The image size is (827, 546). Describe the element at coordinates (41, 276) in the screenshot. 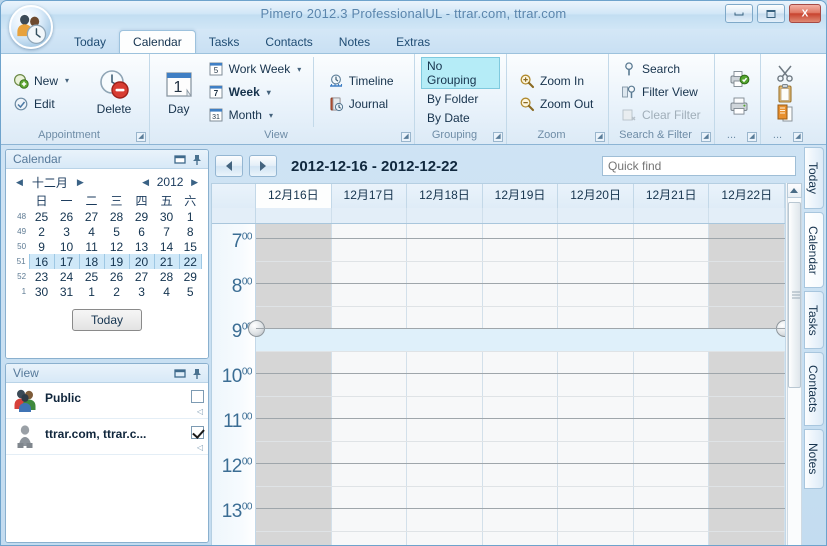

I see `mini-calendar-day: 23` at that location.